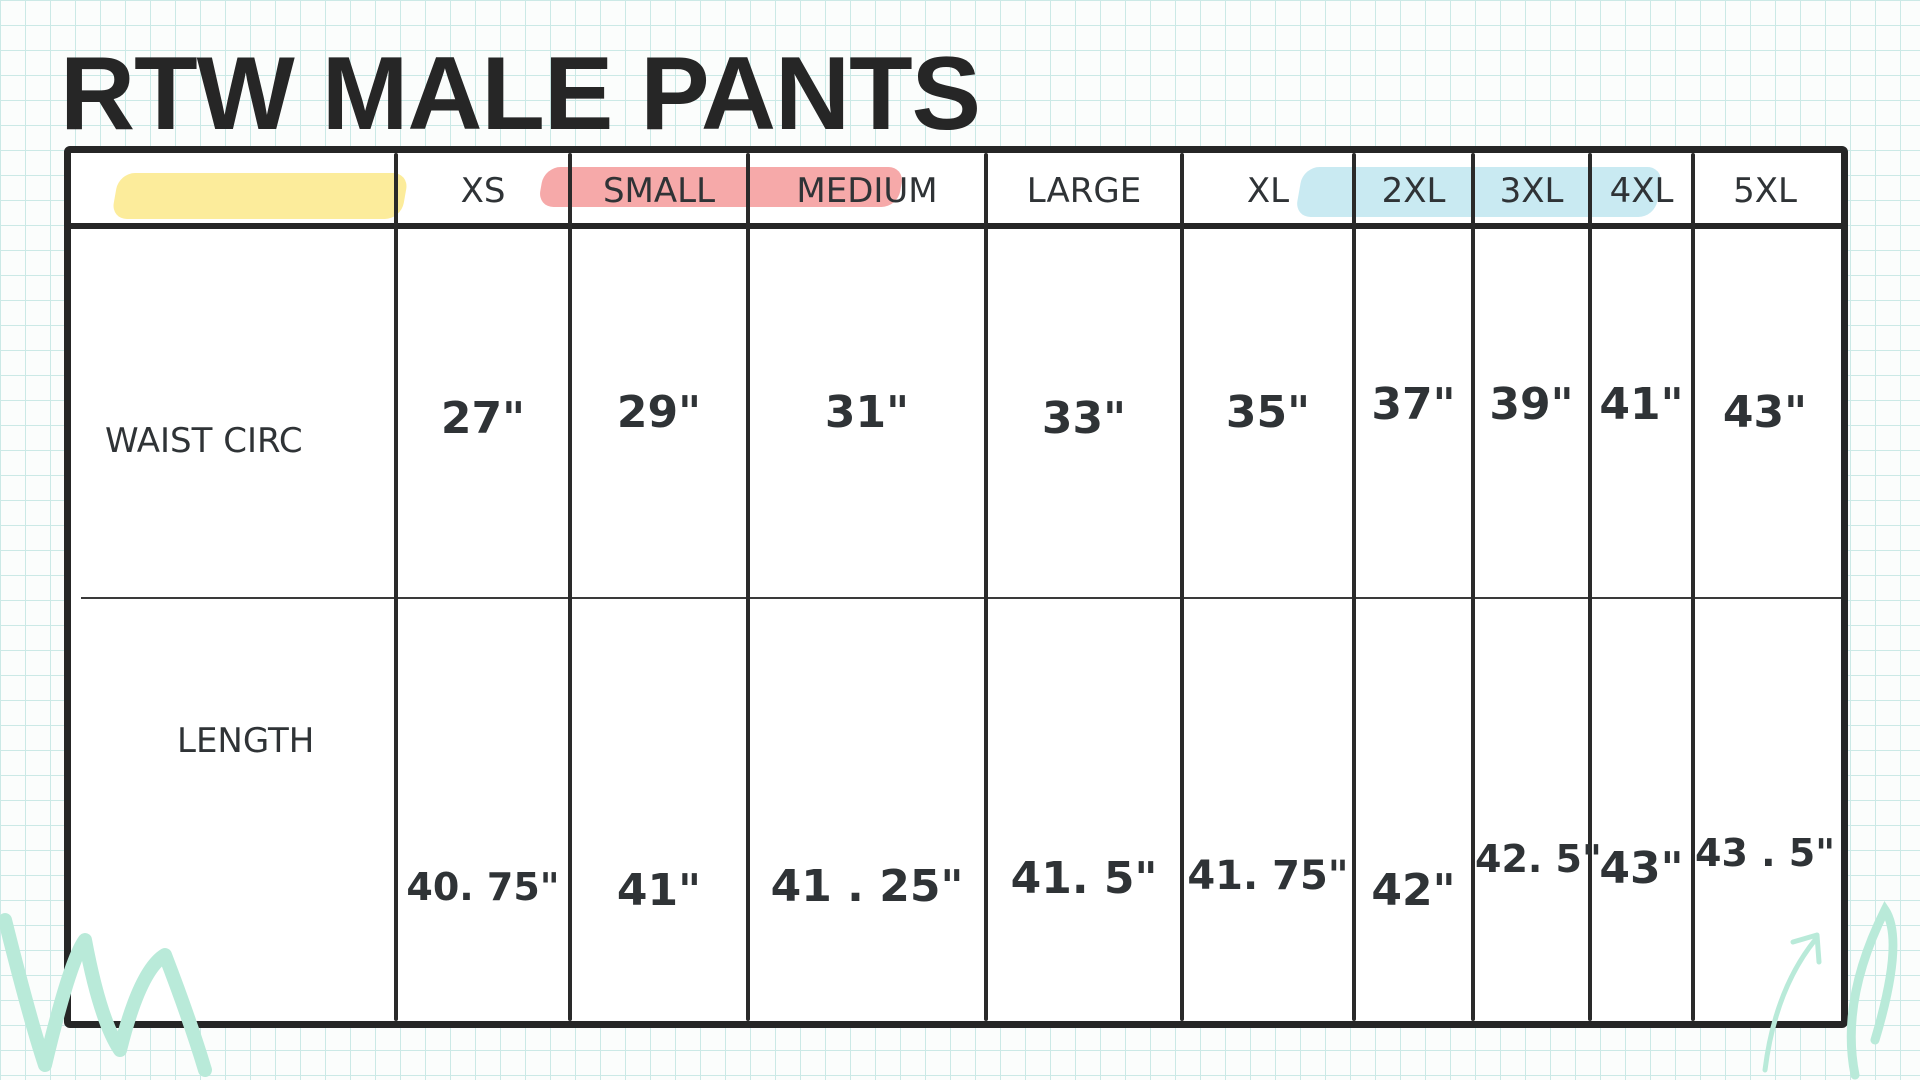  What do you see at coordinates (1268, 191) in the screenshot?
I see `size-header-xl: XL` at bounding box center [1268, 191].